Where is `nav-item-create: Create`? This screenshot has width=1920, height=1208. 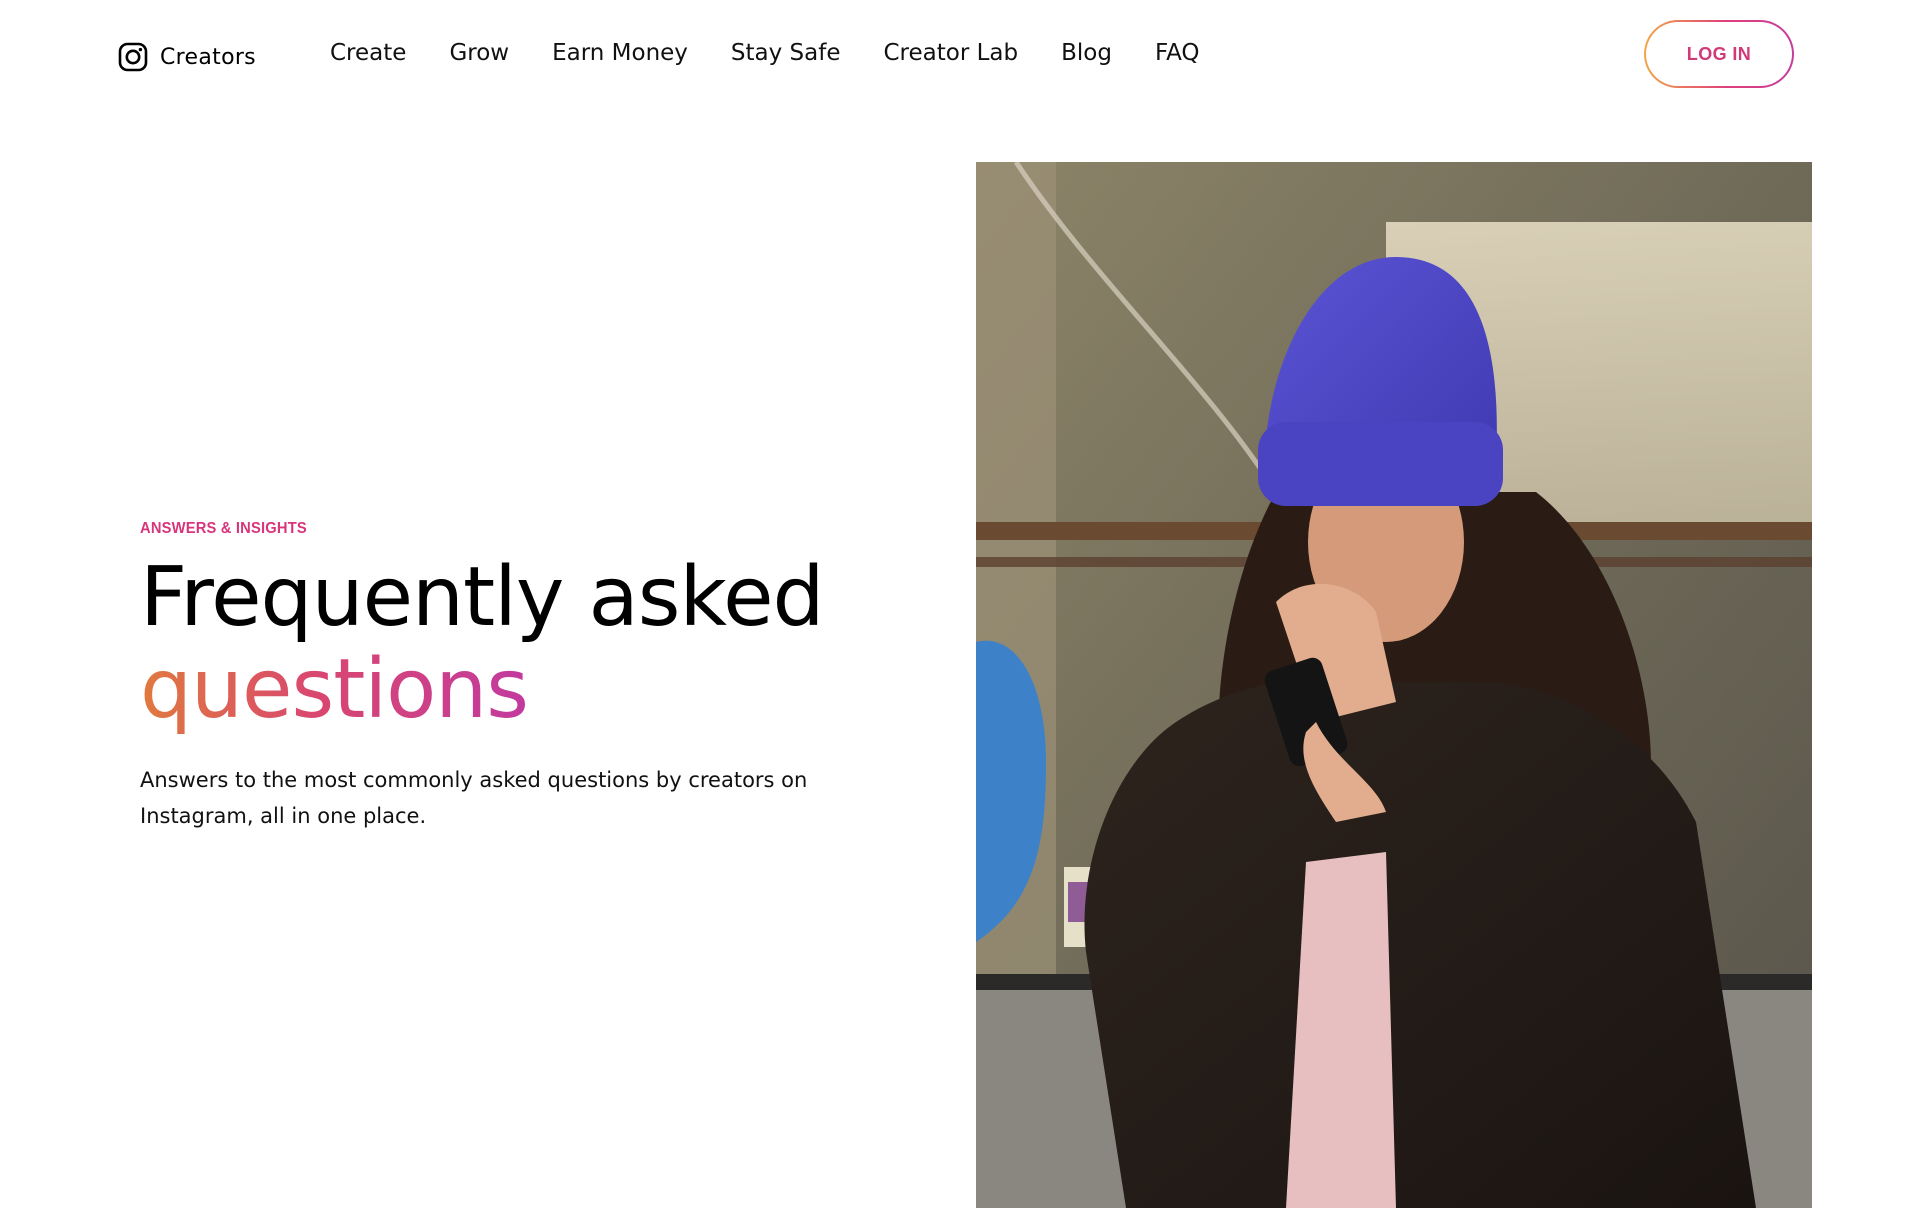
nav-item-create: Create is located at coordinates (368, 53).